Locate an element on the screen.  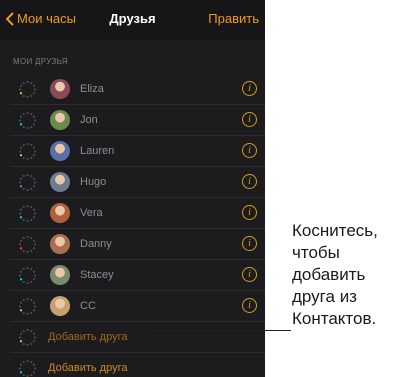
edit-button: Править is located at coordinates (233, 18).